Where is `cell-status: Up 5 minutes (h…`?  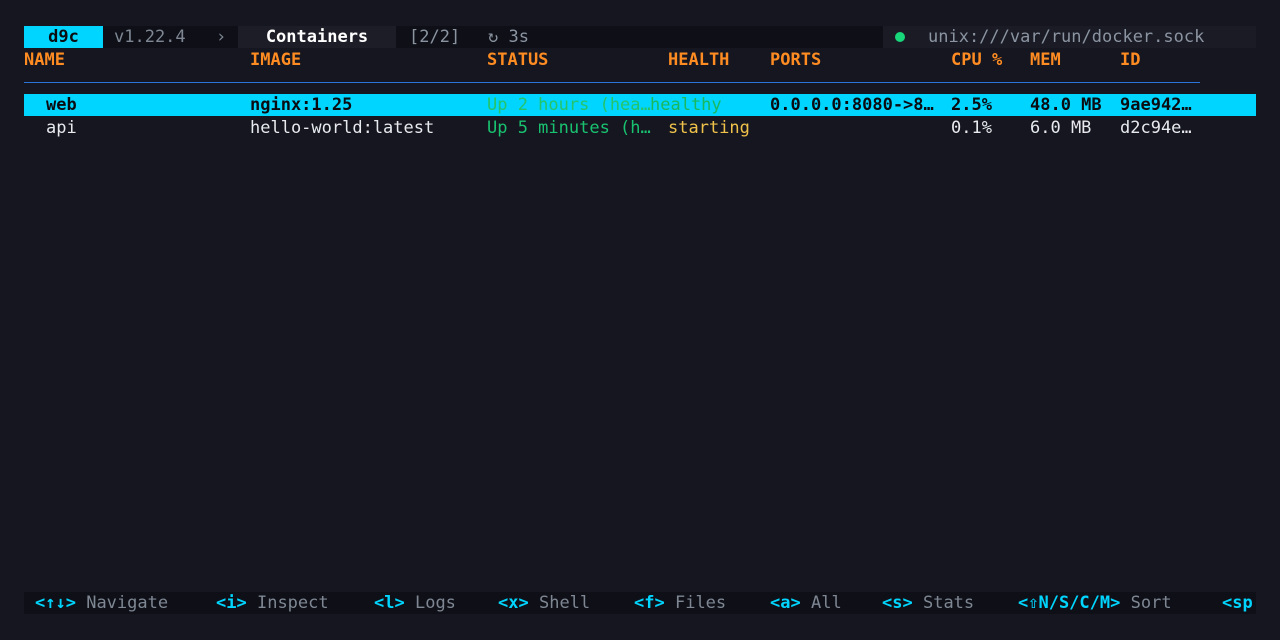 cell-status: Up 5 minutes (h… is located at coordinates (569, 128).